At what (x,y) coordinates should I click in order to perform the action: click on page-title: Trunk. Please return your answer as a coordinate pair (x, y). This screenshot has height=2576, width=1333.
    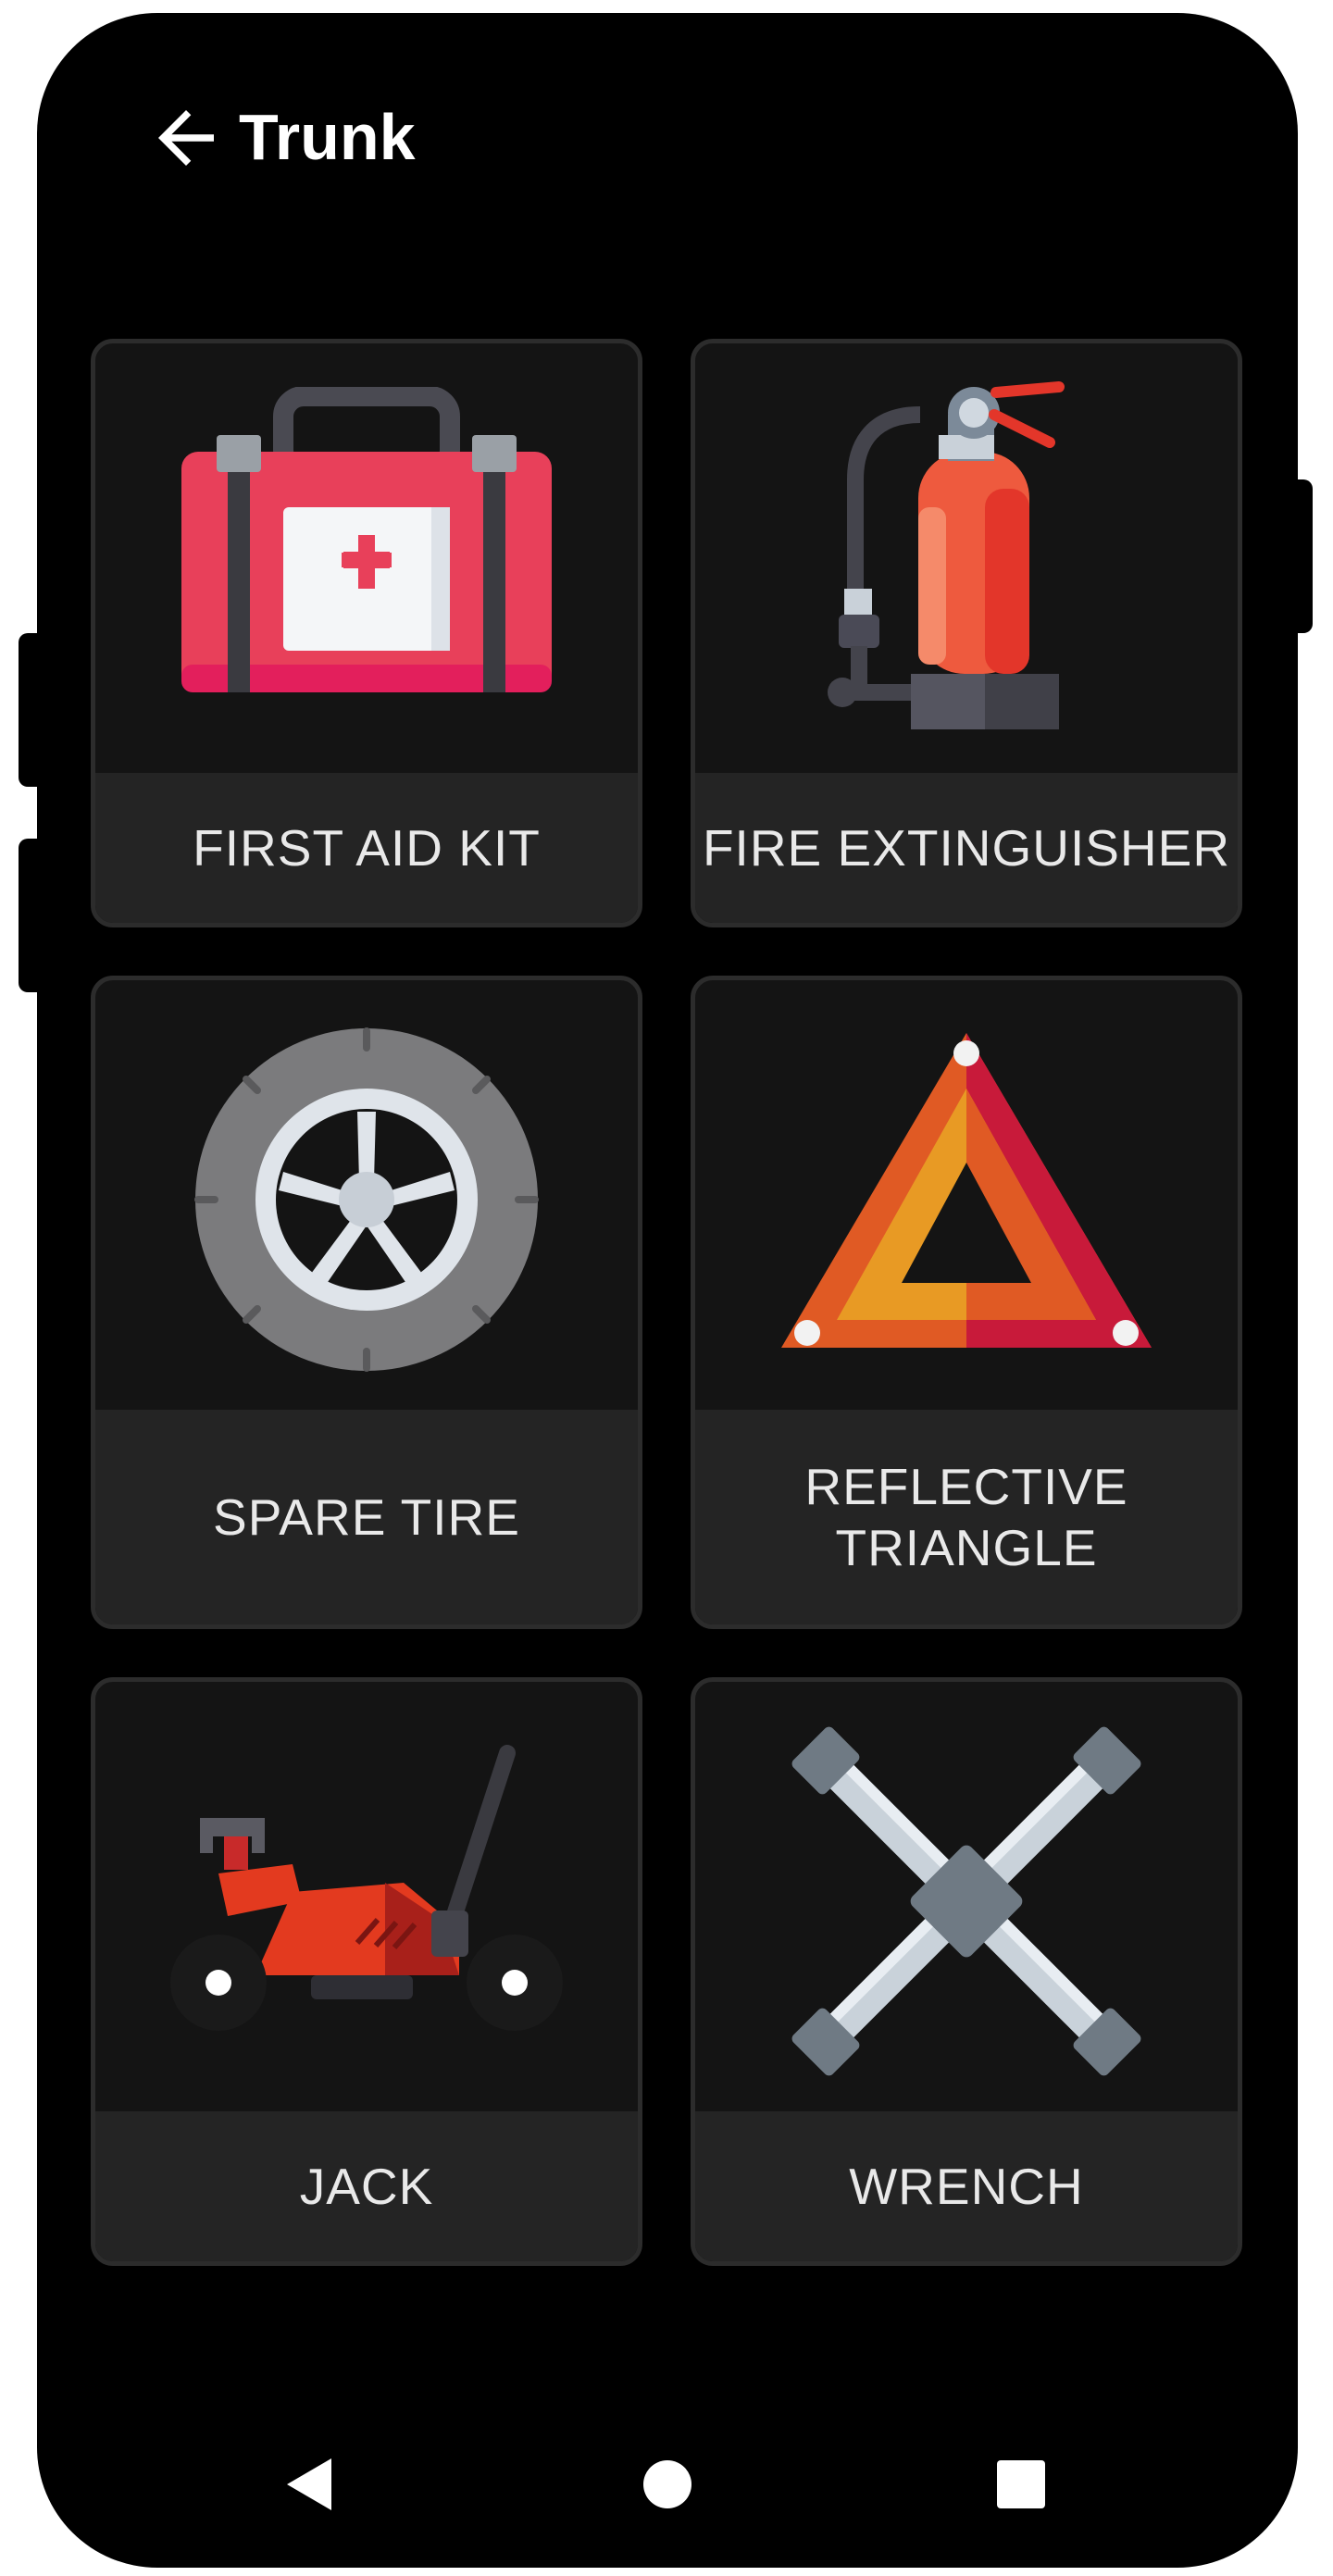
    Looking at the image, I should click on (327, 137).